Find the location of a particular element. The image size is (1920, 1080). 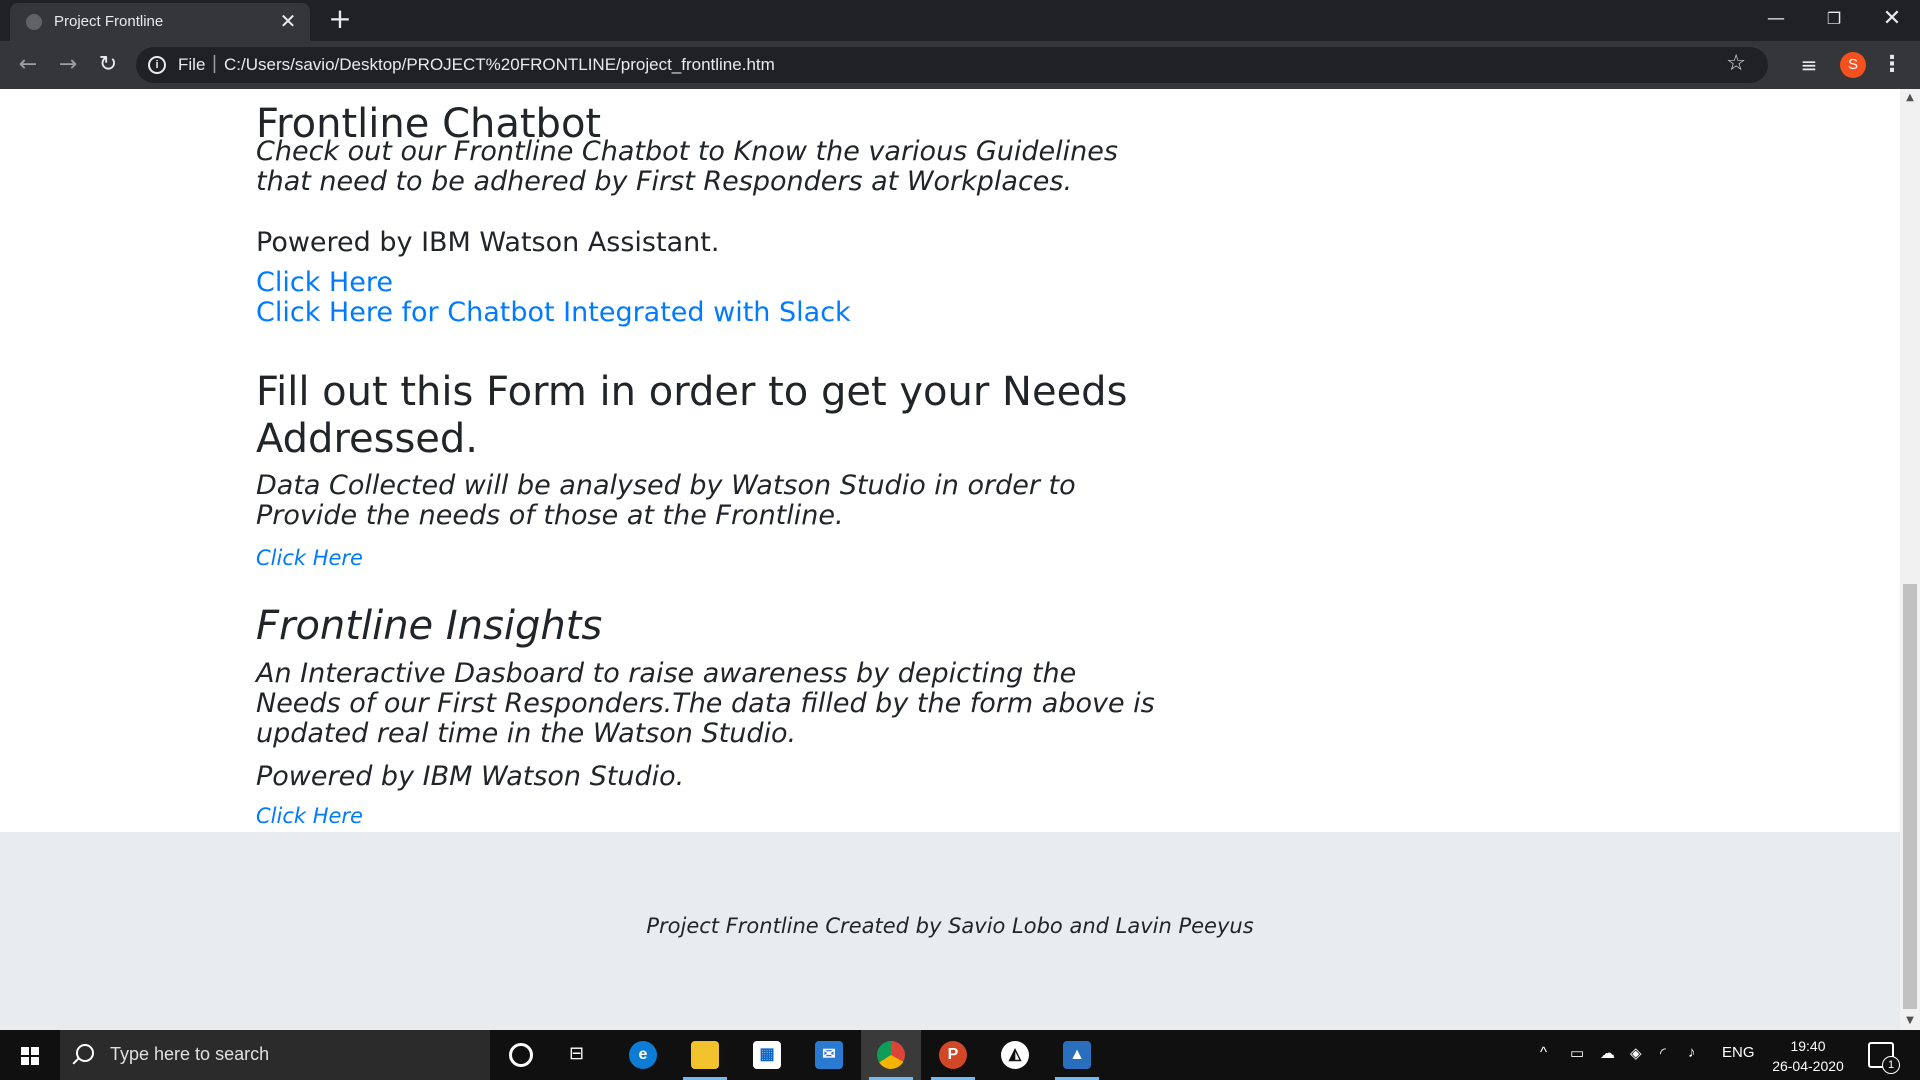

forward-button: → is located at coordinates (68, 65).